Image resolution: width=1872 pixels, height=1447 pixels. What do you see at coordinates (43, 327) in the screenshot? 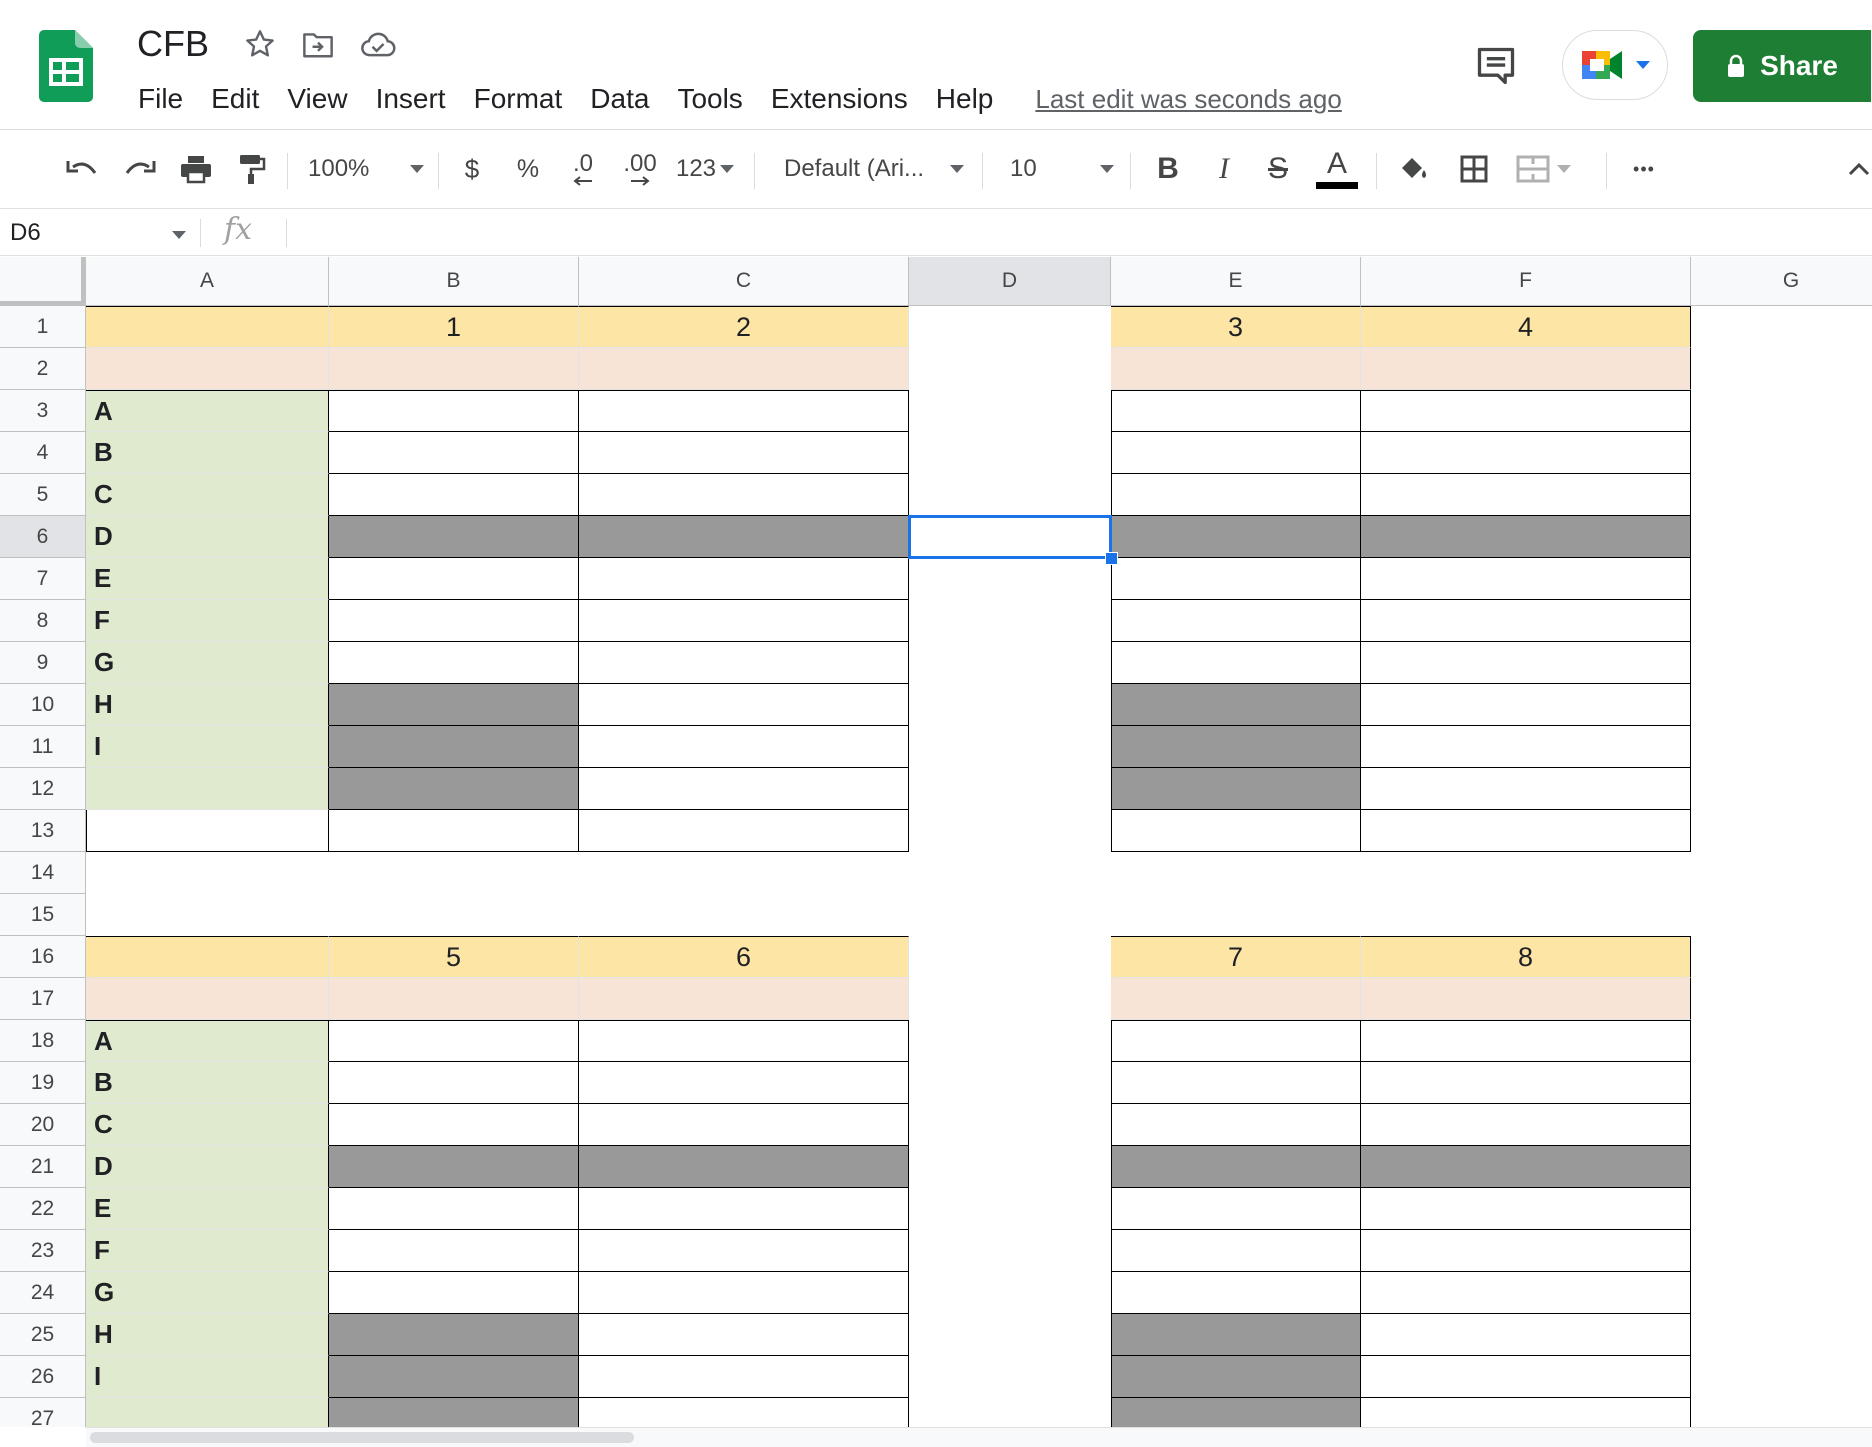
I see `row-header-1: 1` at bounding box center [43, 327].